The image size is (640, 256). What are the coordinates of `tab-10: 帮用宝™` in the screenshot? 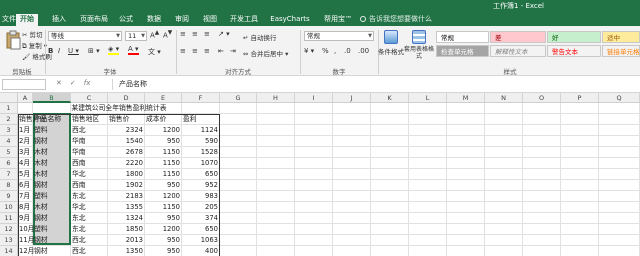 It's located at (338, 20).